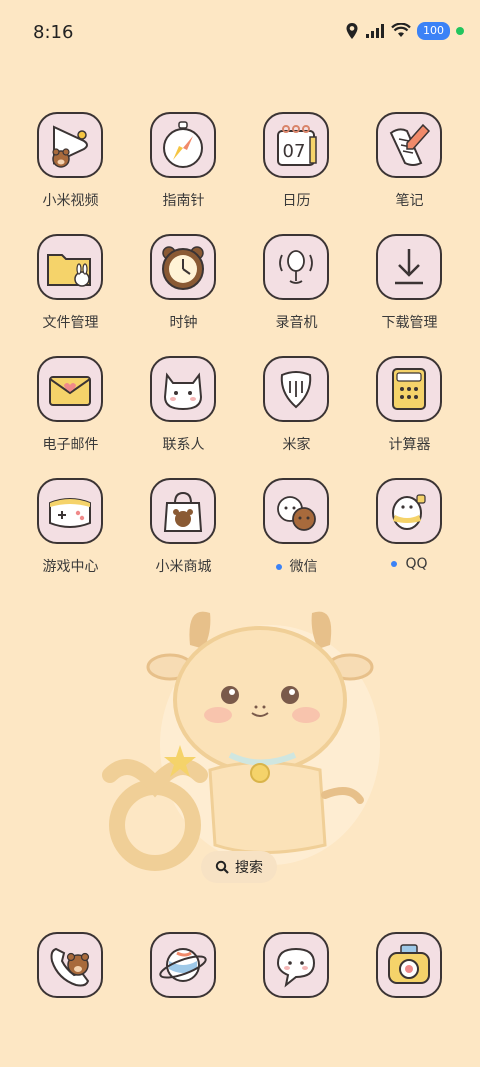  I want to click on app-mi-store: 小米商城, so click(183, 538).